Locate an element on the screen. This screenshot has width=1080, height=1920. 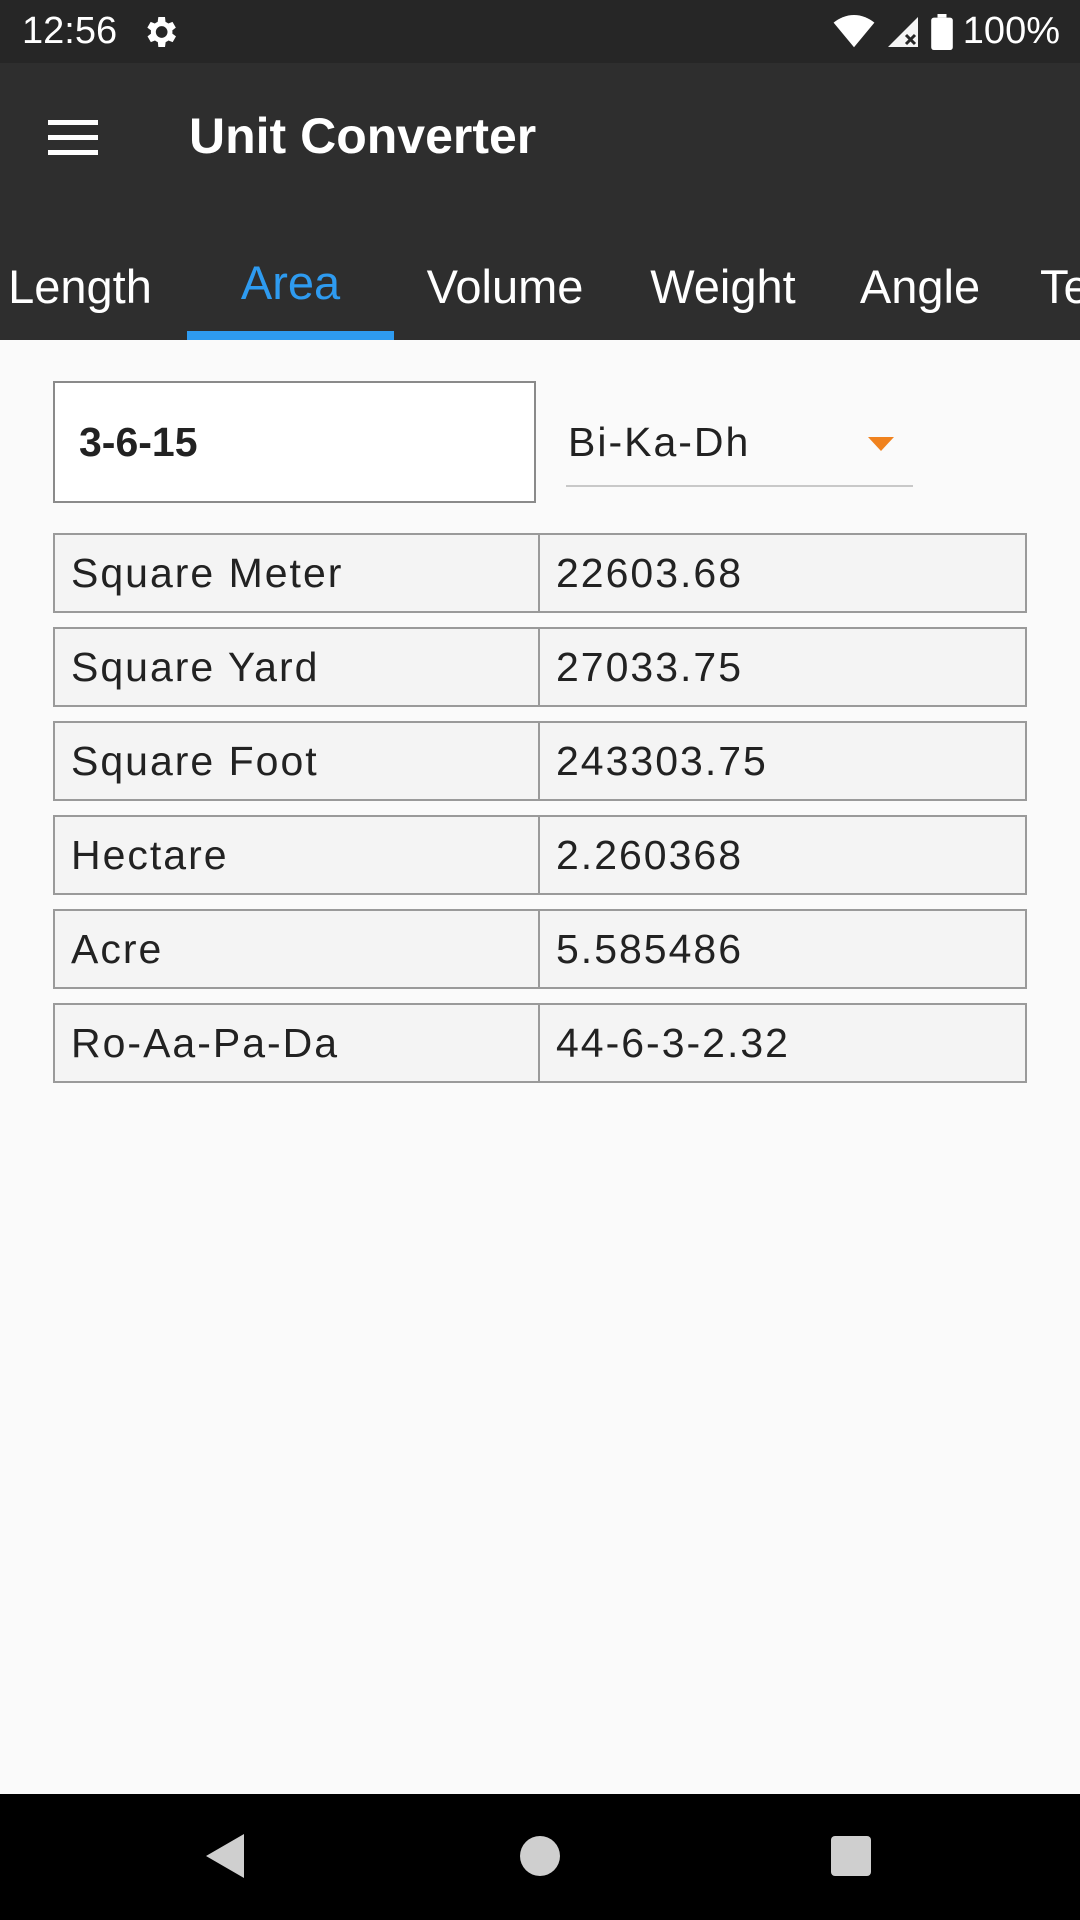
recents-icon is located at coordinates (851, 1856).